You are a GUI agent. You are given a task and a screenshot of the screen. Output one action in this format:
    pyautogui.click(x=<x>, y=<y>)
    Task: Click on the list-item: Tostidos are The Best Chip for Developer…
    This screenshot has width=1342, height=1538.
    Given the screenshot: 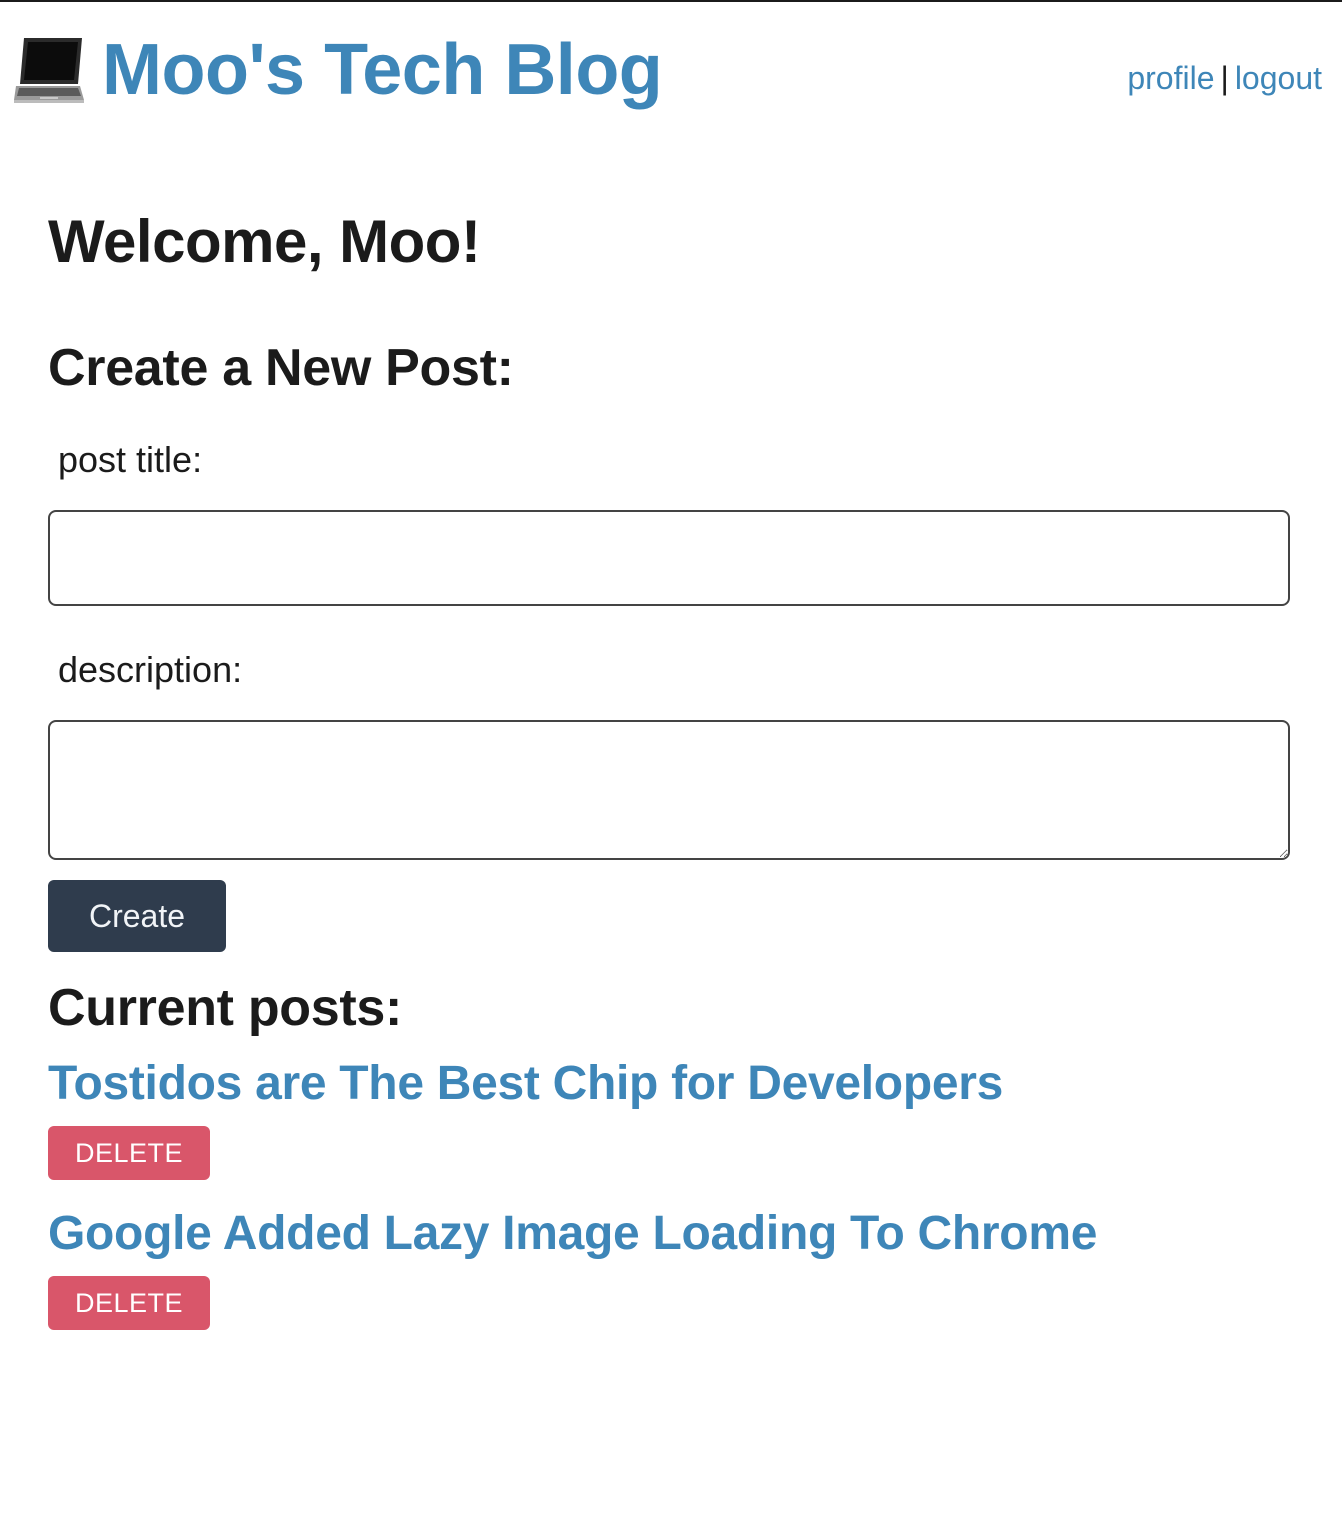 What is the action you would take?
    pyautogui.click(x=669, y=1117)
    